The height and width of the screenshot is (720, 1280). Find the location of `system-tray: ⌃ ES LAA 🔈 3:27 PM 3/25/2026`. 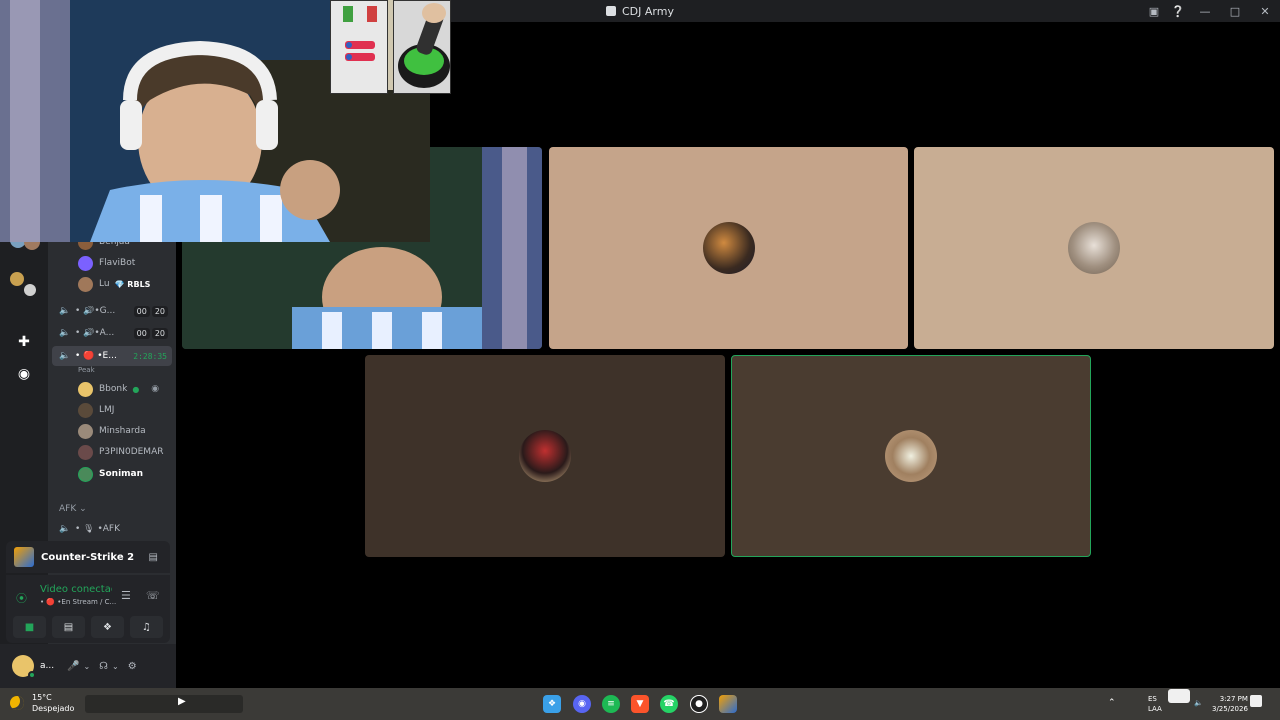

system-tray: ⌃ ES LAA 🔈 3:27 PM 3/25/2026 is located at coordinates (1190, 704).